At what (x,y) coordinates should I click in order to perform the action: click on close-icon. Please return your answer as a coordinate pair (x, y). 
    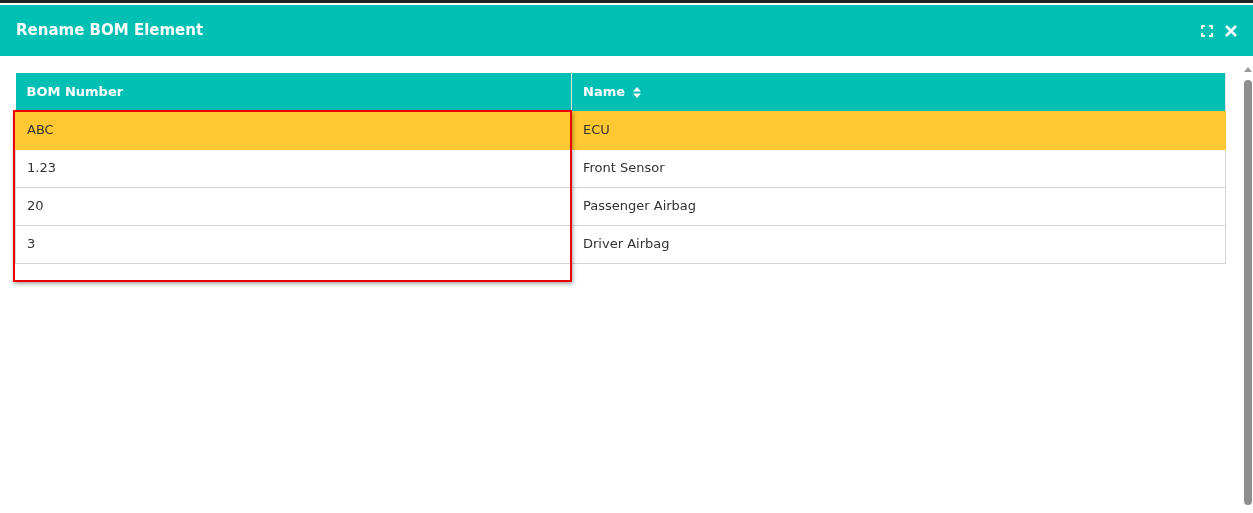
    Looking at the image, I should click on (1231, 30).